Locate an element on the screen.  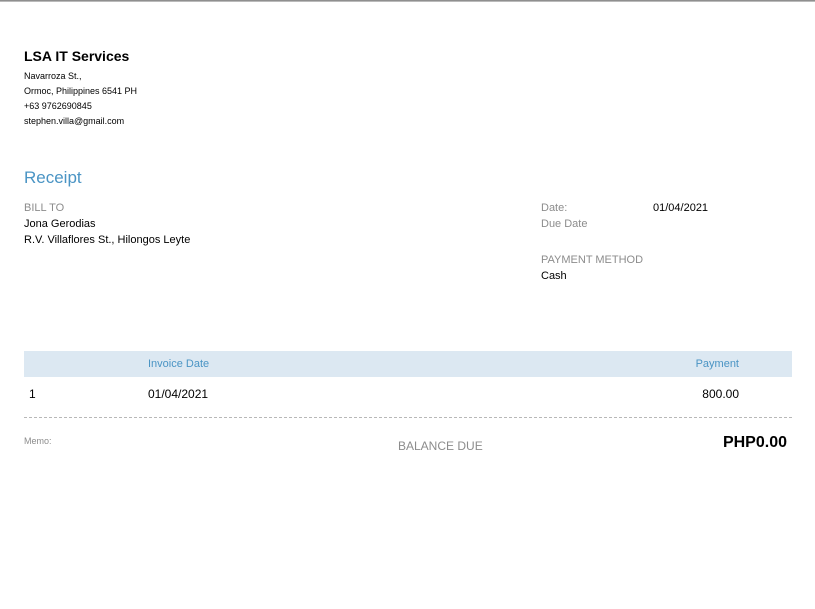
company-name: LSA IT Services is located at coordinates (77, 56).